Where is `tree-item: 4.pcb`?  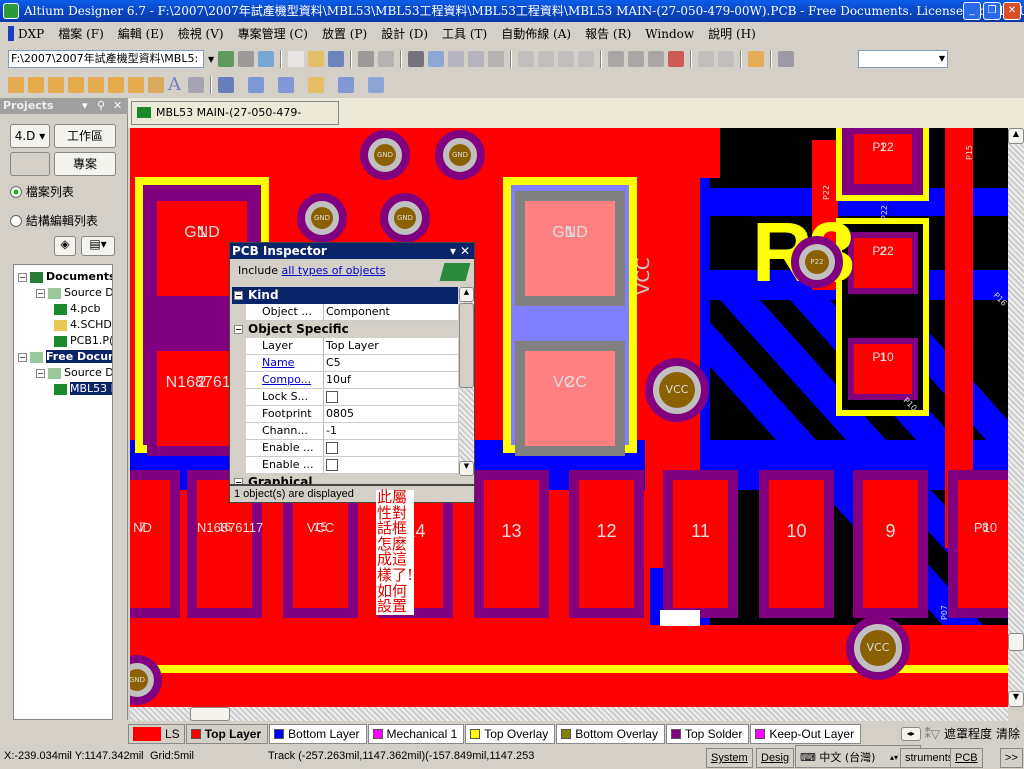
tree-item: 4.pcb is located at coordinates (77, 309).